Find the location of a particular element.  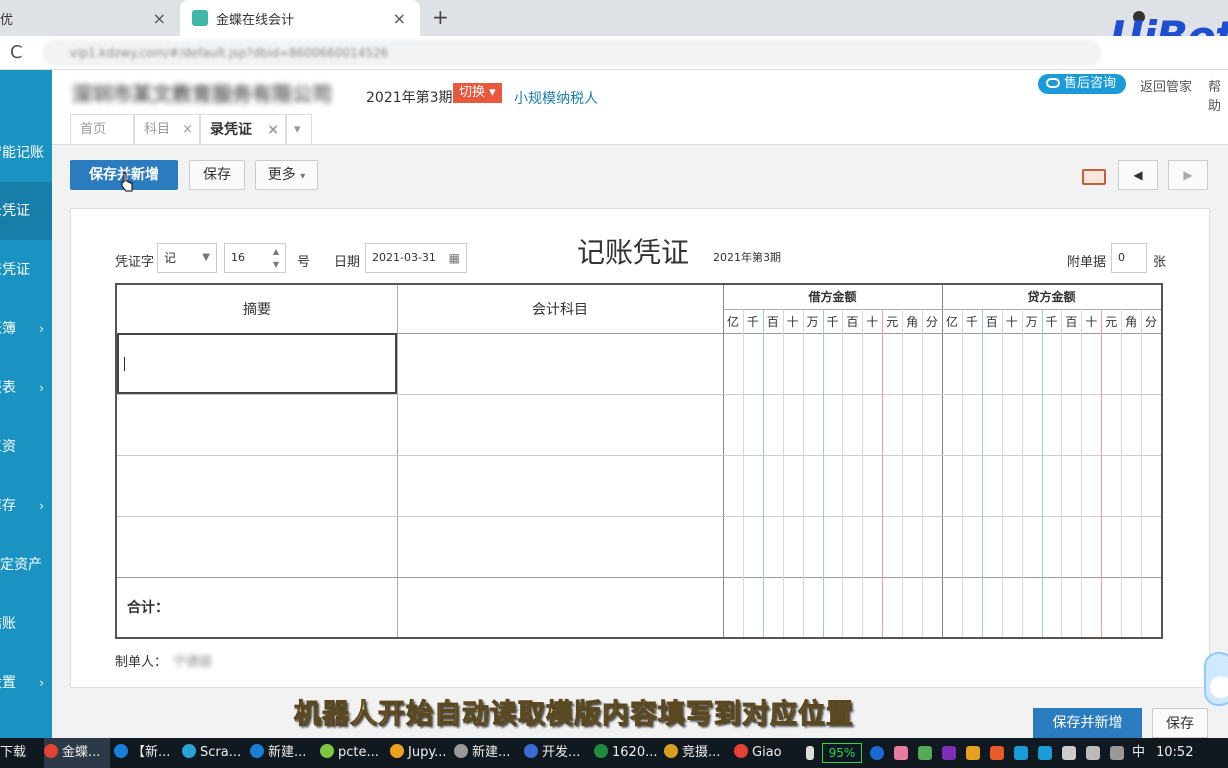

sidebar-item-inventory: 库存 › is located at coordinates (26, 506).